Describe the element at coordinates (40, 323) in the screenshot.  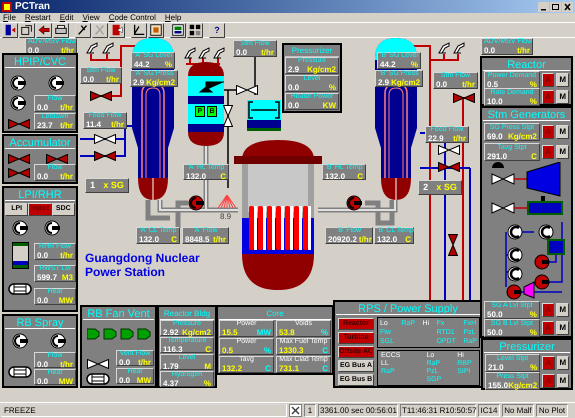
I see `panel-title: RB Spray` at that location.